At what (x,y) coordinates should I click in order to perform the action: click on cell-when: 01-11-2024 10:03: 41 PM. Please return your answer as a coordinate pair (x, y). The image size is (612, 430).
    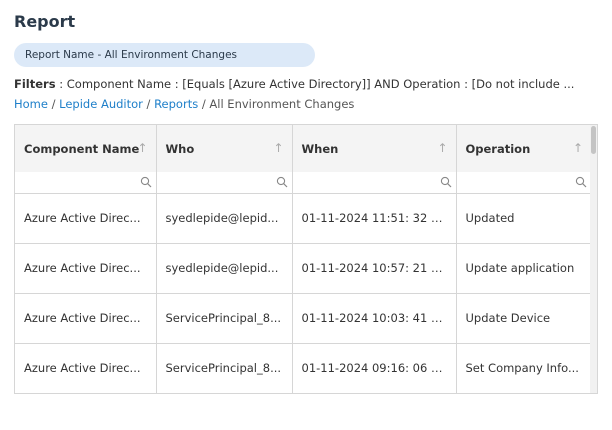
    Looking at the image, I should click on (374, 318).